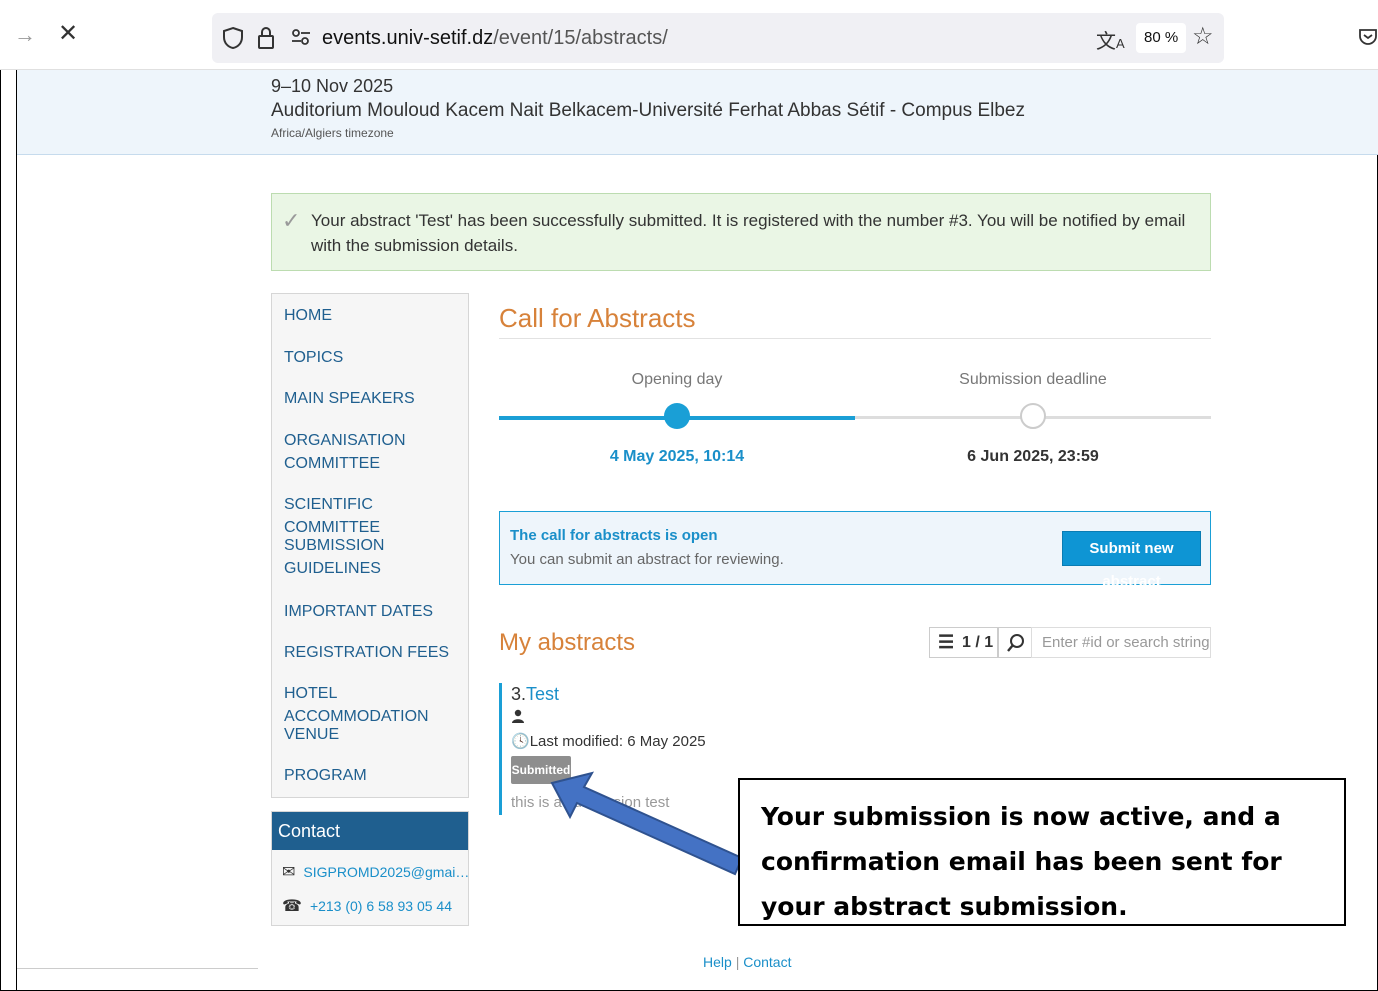 Image resolution: width=1378 pixels, height=991 pixels. I want to click on page-left-border, so click(16, 530).